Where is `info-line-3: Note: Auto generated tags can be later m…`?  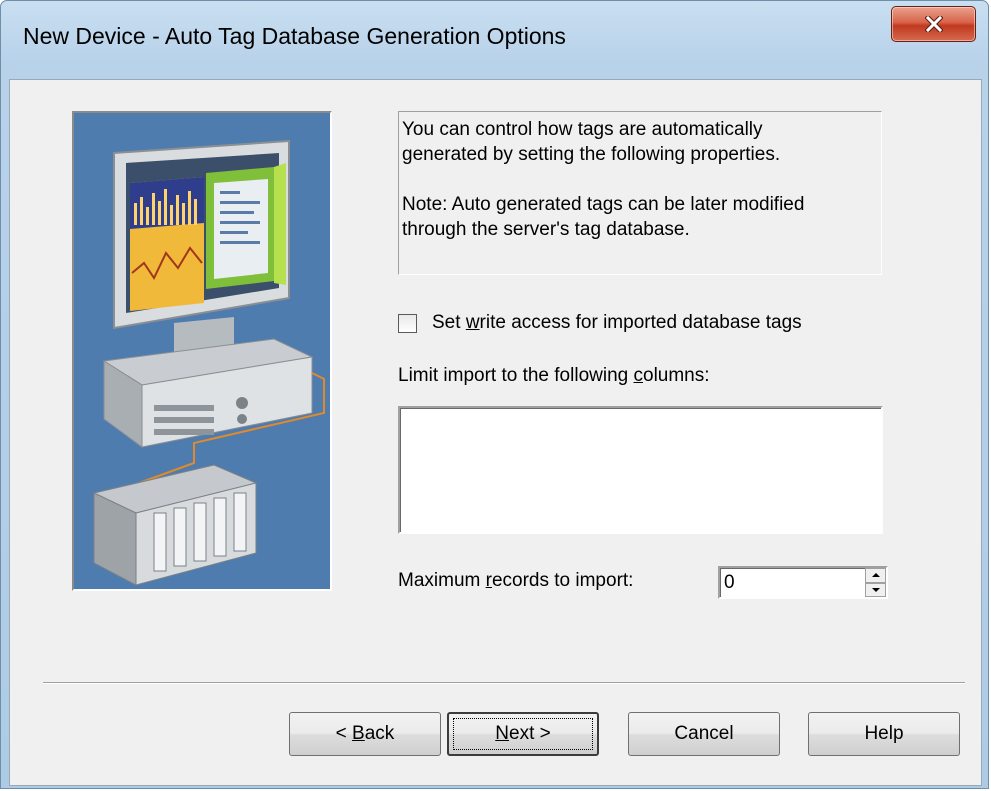
info-line-3: Note: Auto generated tags can be later m… is located at coordinates (603, 204).